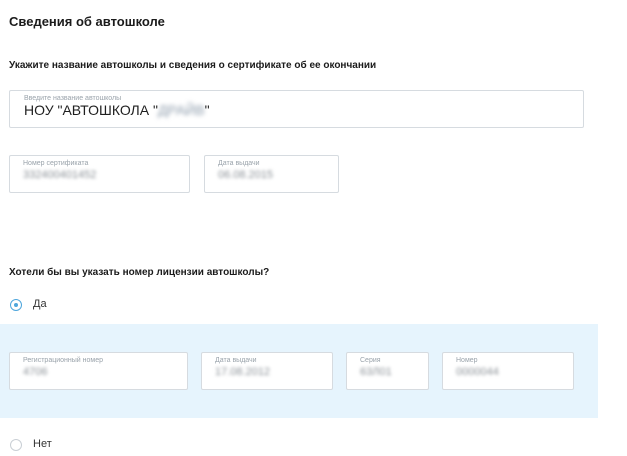 This screenshot has height=456, width=627. Describe the element at coordinates (508, 371) in the screenshot. I see `license-number-field: Номер 0000044` at that location.